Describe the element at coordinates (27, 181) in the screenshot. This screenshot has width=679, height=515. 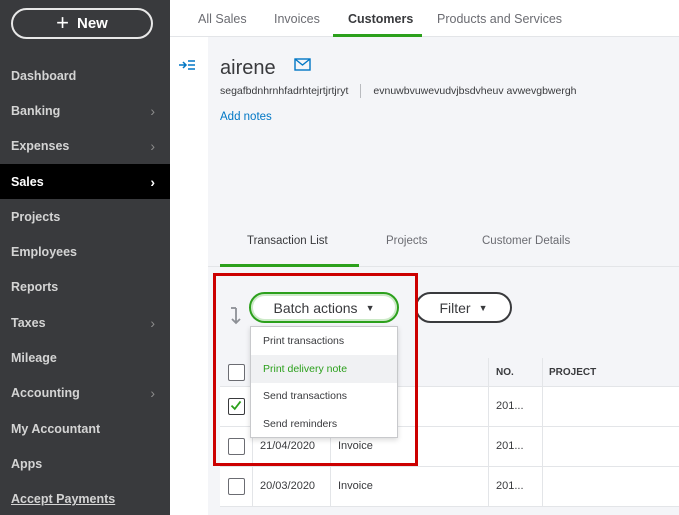
I see `sidebar-item-label: Sales` at that location.